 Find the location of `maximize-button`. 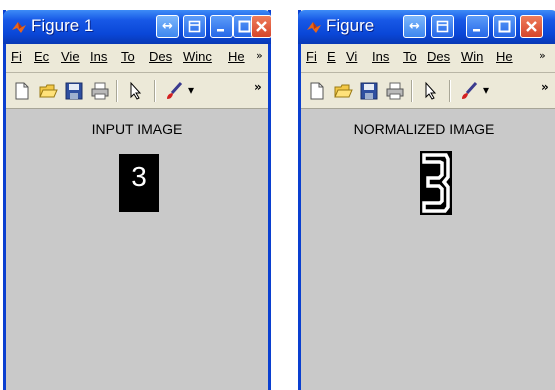

maximize-button is located at coordinates (504, 26).